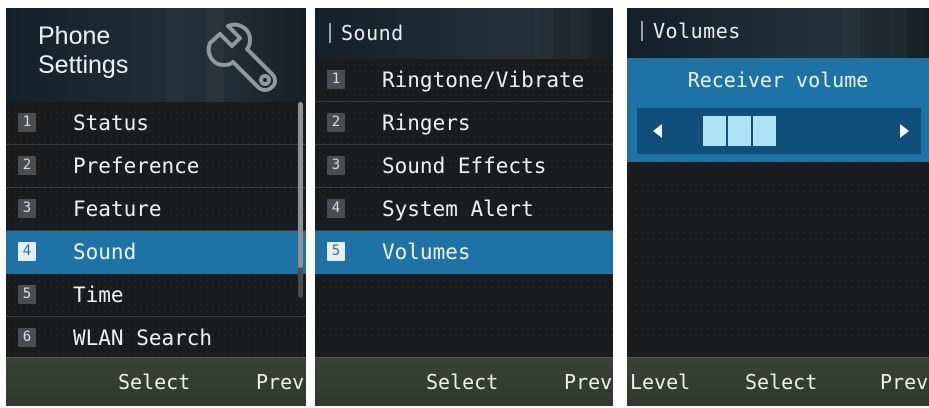 The width and height of the screenshot is (929, 408). What do you see at coordinates (136, 166) in the screenshot?
I see `menu-item-label: Preference` at bounding box center [136, 166].